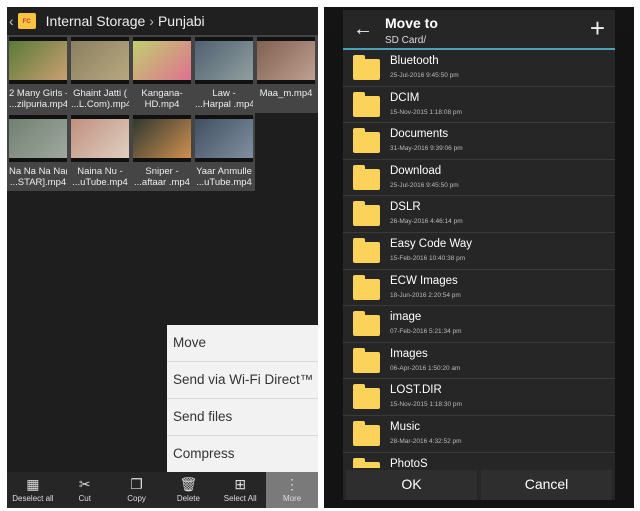  What do you see at coordinates (33, 498) in the screenshot?
I see `toolbar-label: Deselect all` at bounding box center [33, 498].